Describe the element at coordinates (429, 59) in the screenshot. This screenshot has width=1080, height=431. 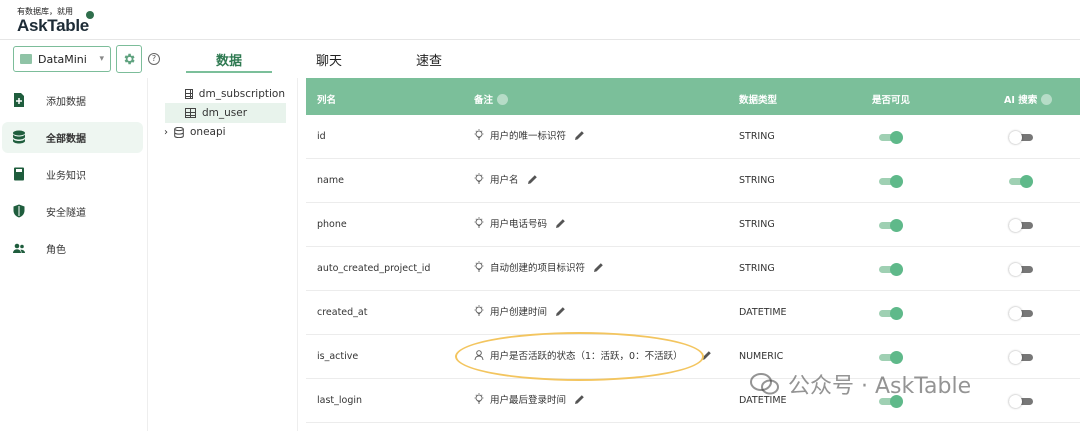
I see `tab-quick-lookup: 速查` at that location.